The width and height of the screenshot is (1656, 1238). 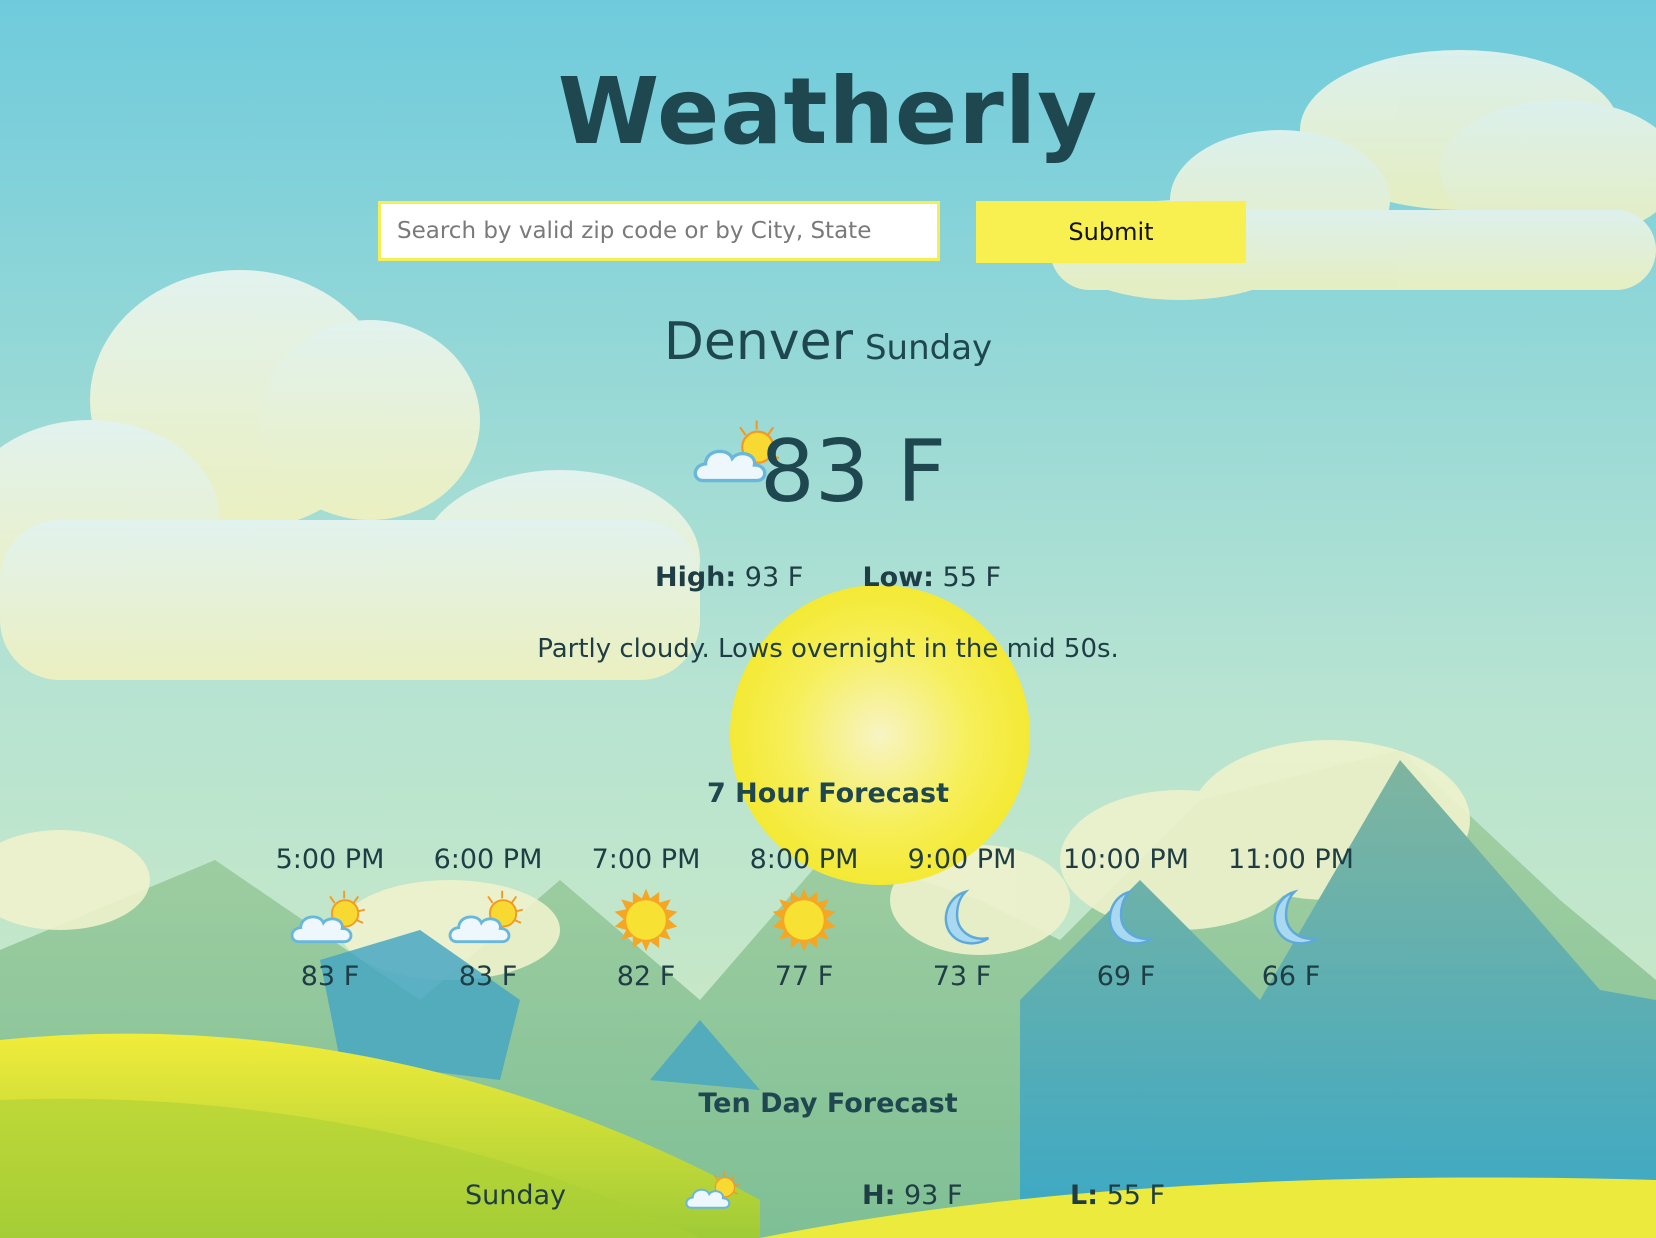 What do you see at coordinates (646, 859) in the screenshot?
I see `hour-time: 7:00 PM` at bounding box center [646, 859].